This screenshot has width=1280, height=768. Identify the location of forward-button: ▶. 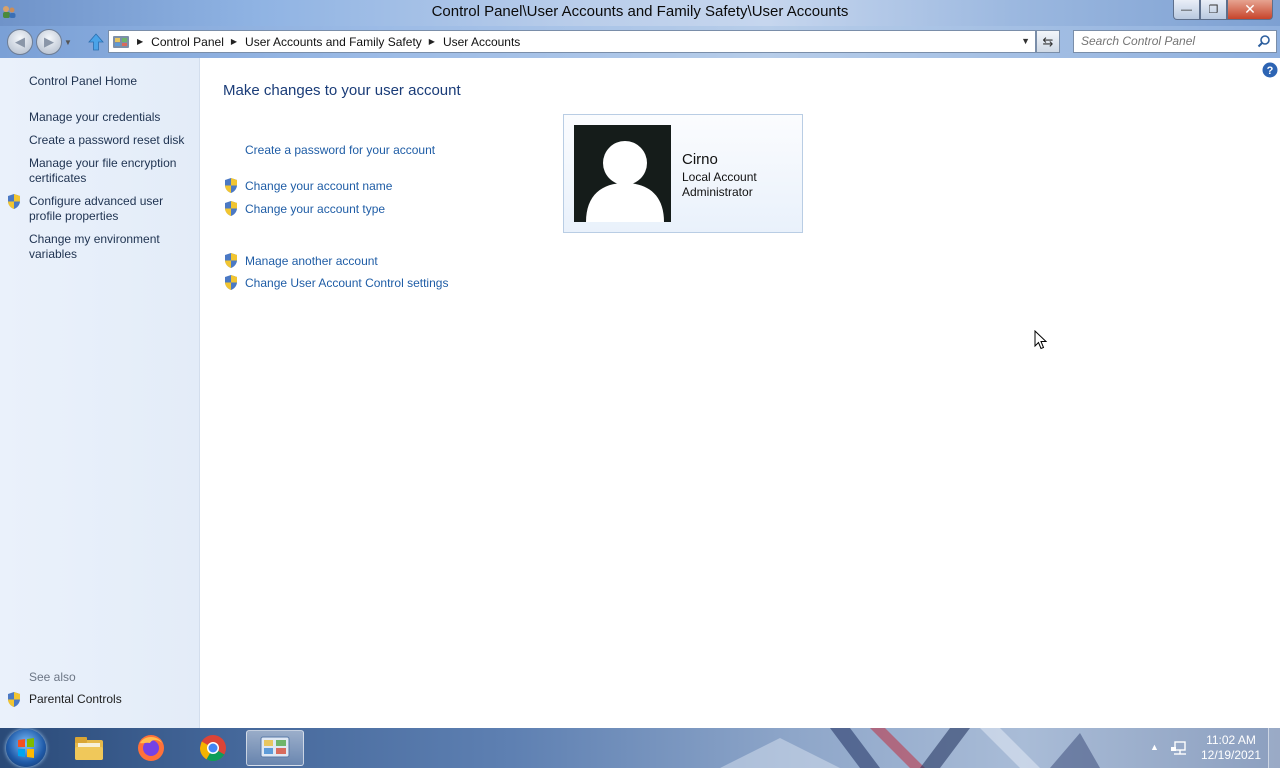
(49, 42).